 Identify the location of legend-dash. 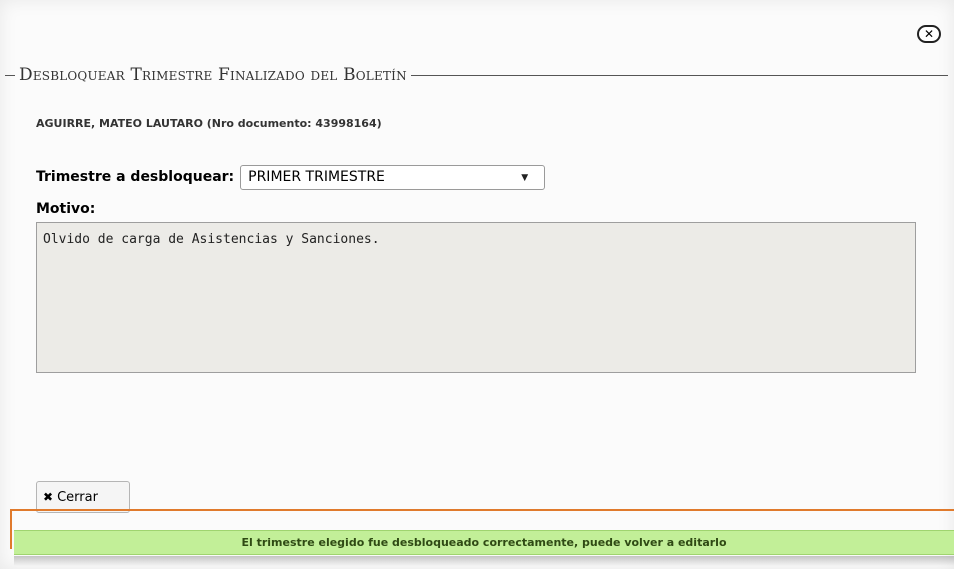
(10, 75).